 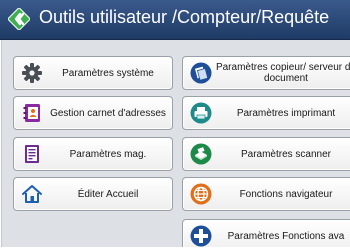 I want to click on tray-paper-settings-button: Paramètres mag., so click(x=93, y=154).